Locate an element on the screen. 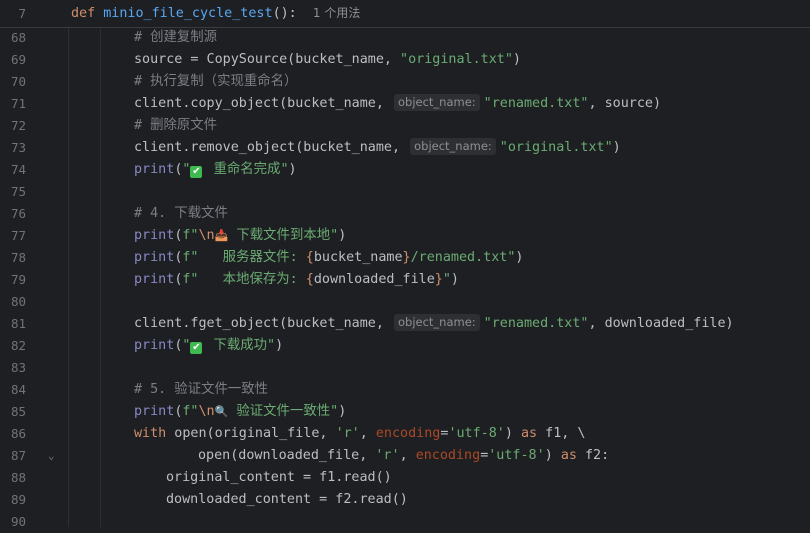 This screenshot has width=810, height=533. sticky-function-header: 7 def minio_file_cycle_test(): 1 个用法 is located at coordinates (405, 14).